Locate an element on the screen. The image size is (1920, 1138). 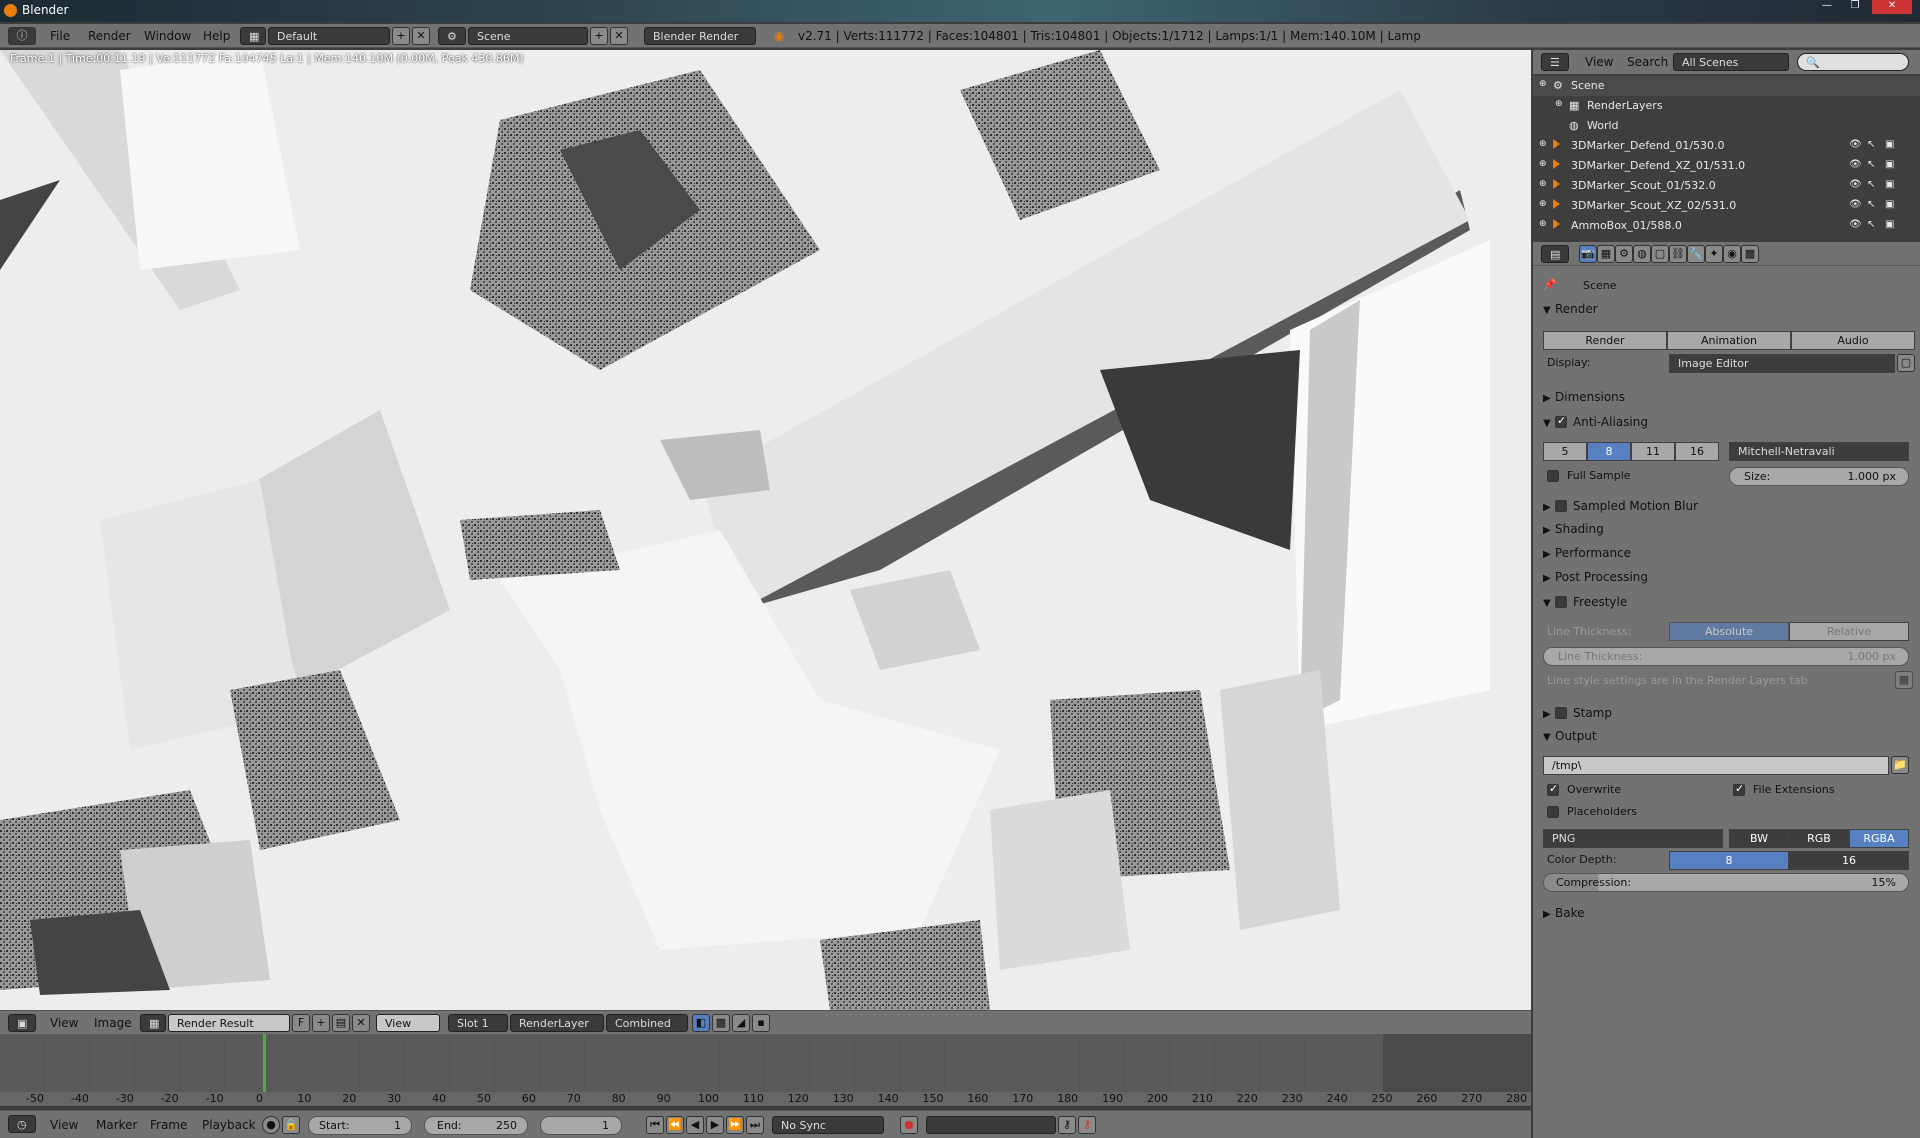
menu-render: Render is located at coordinates (109, 36).